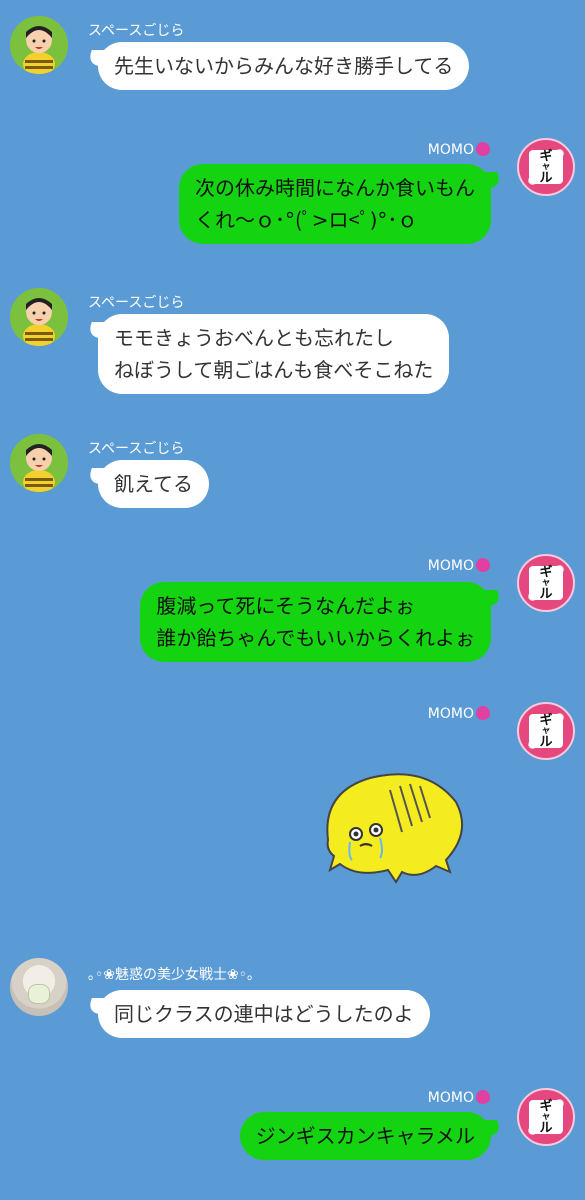  What do you see at coordinates (306, 220) in the screenshot?
I see `message-text: くれ〜ｏ･°(ﾟ>ロ<ﾟ)°･ｏ` at bounding box center [306, 220].